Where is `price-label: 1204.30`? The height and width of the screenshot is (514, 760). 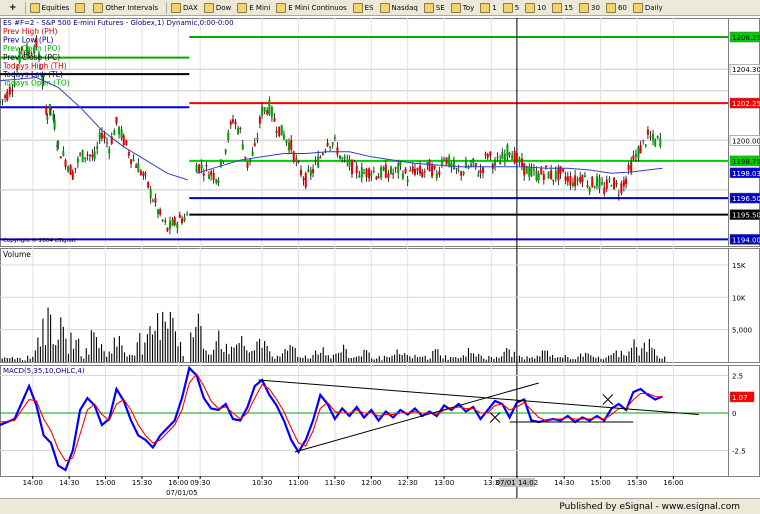
price-label: 1204.30 is located at coordinates (746, 70).